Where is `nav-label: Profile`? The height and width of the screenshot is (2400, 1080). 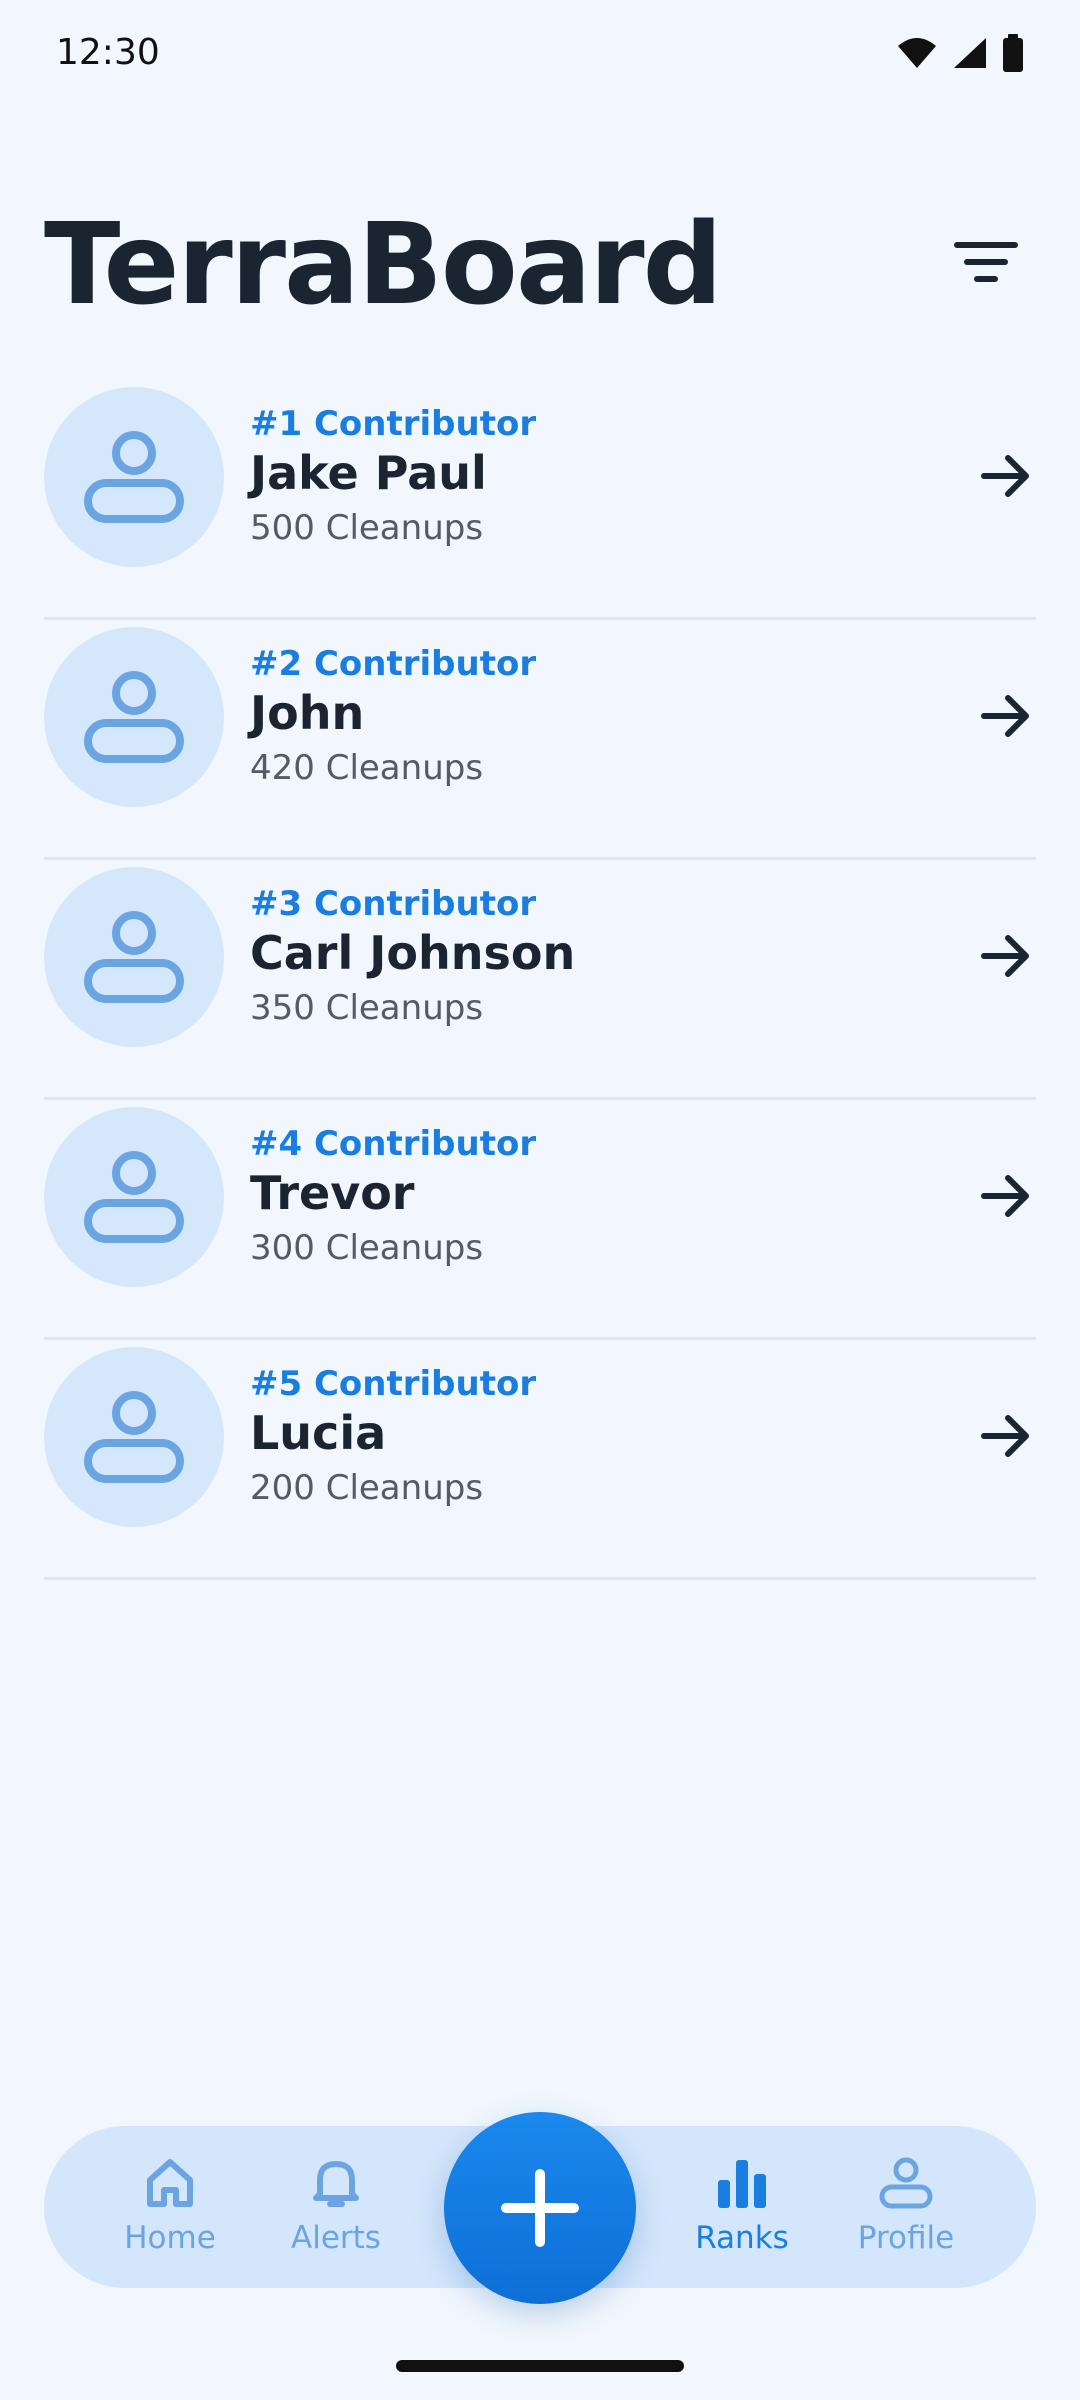 nav-label: Profile is located at coordinates (906, 2238).